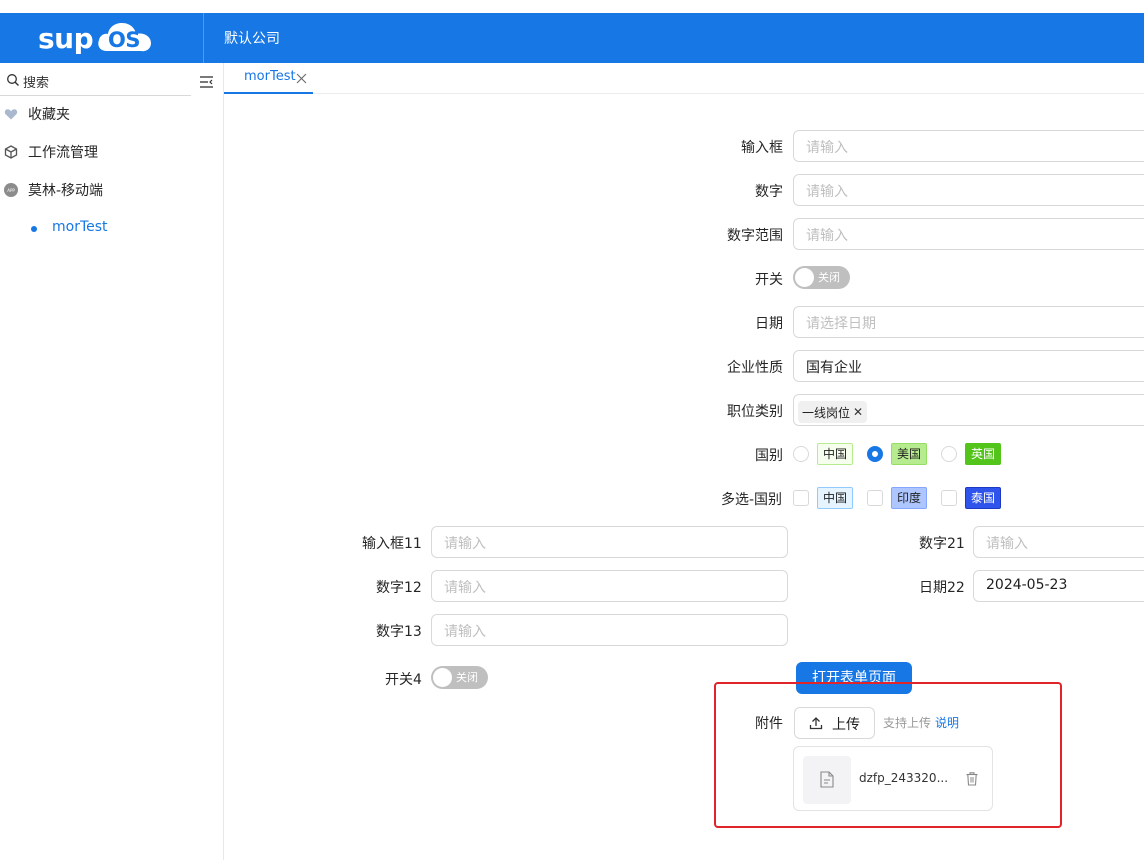  What do you see at coordinates (942, 544) in the screenshot?
I see `number21-label: 数字21` at bounding box center [942, 544].